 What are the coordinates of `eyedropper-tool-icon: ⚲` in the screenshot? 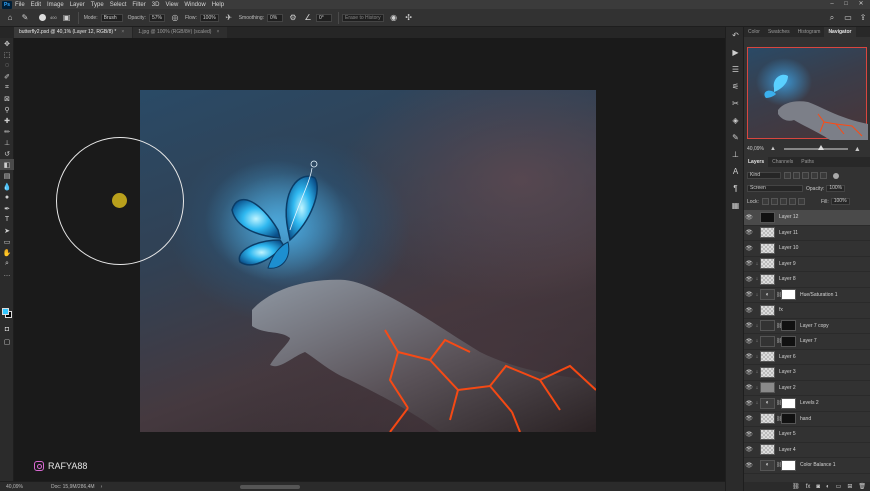 It's located at (7, 109).